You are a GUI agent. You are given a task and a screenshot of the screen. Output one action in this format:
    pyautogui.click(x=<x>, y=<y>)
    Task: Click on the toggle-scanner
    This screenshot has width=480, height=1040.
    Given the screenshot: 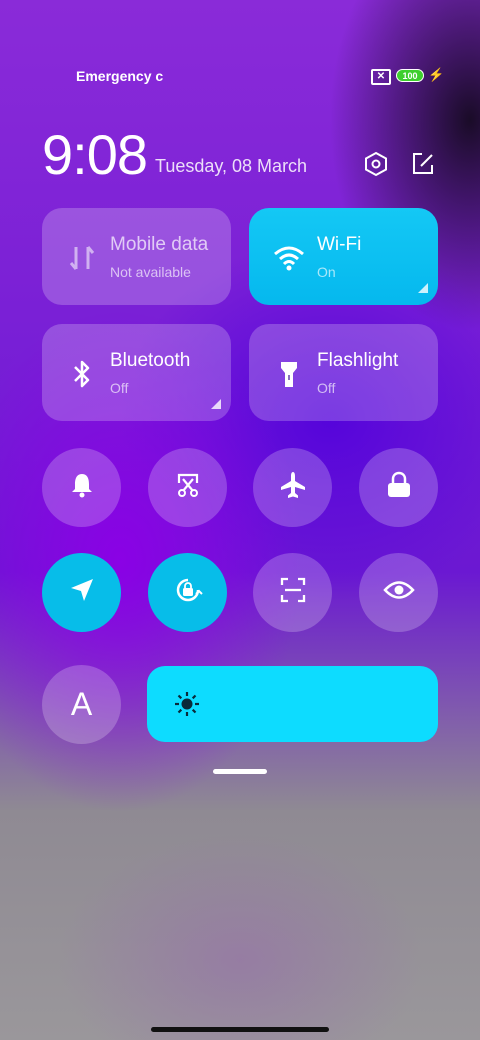 What is the action you would take?
    pyautogui.click(x=292, y=592)
    